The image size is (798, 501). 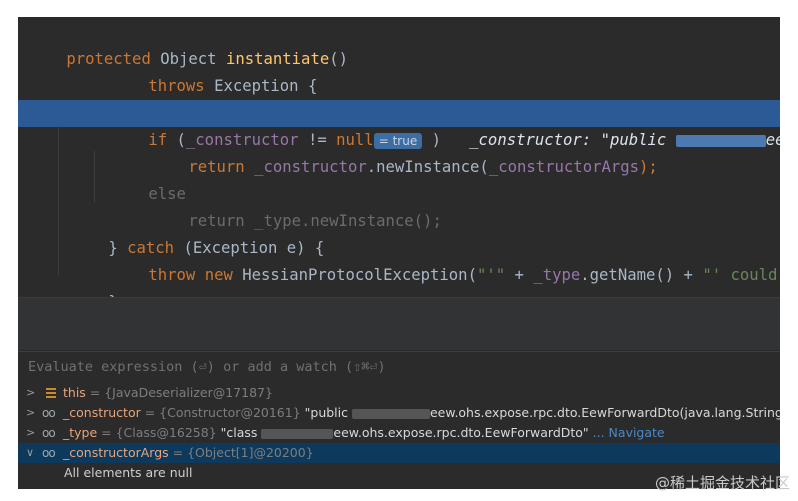 What do you see at coordinates (491, 275) in the screenshot?
I see `string-literal: "'"` at bounding box center [491, 275].